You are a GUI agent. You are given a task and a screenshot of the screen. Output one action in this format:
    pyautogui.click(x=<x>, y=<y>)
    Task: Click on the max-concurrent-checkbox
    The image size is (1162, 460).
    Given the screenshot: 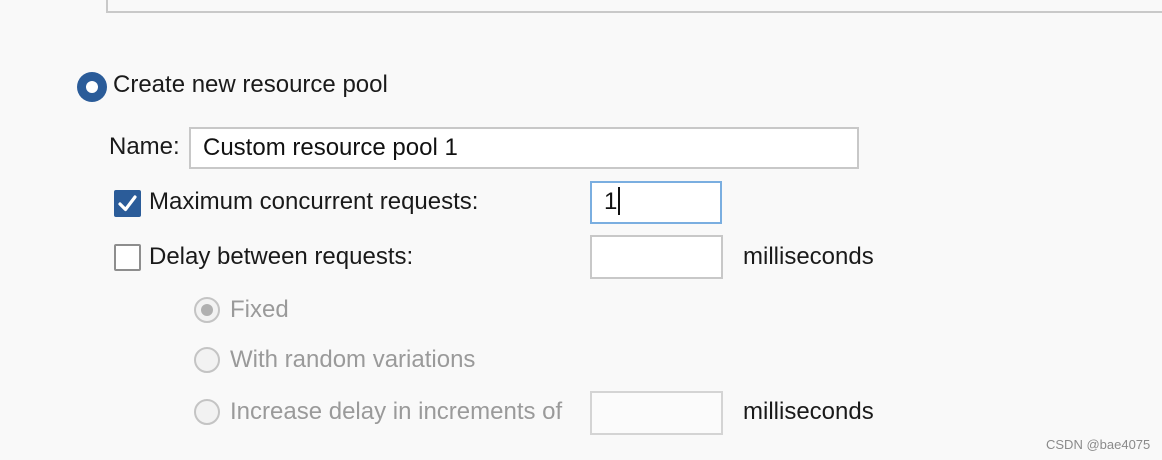 What is the action you would take?
    pyautogui.click(x=127, y=203)
    